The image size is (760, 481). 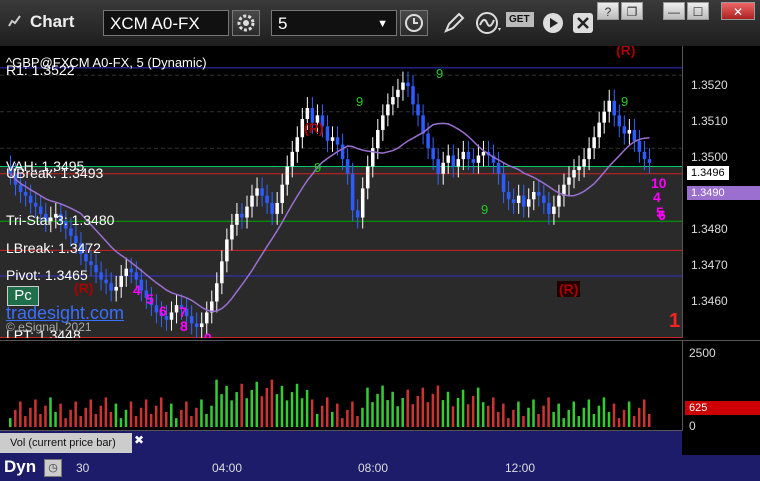 What do you see at coordinates (692, 426) in the screenshot?
I see `volume-tick: 0` at bounding box center [692, 426].